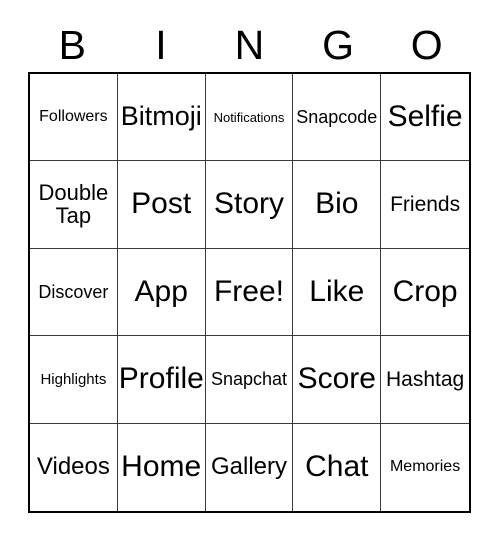 This screenshot has width=500, height=544. I want to click on bingo-cell-label: Videos, so click(73, 467).